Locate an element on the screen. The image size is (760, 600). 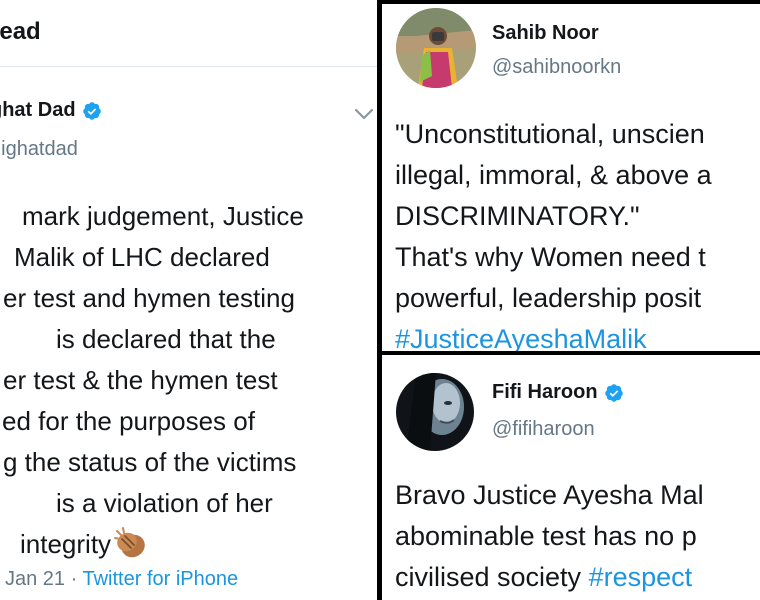
author-name: Sahib Noor is located at coordinates (545, 33).